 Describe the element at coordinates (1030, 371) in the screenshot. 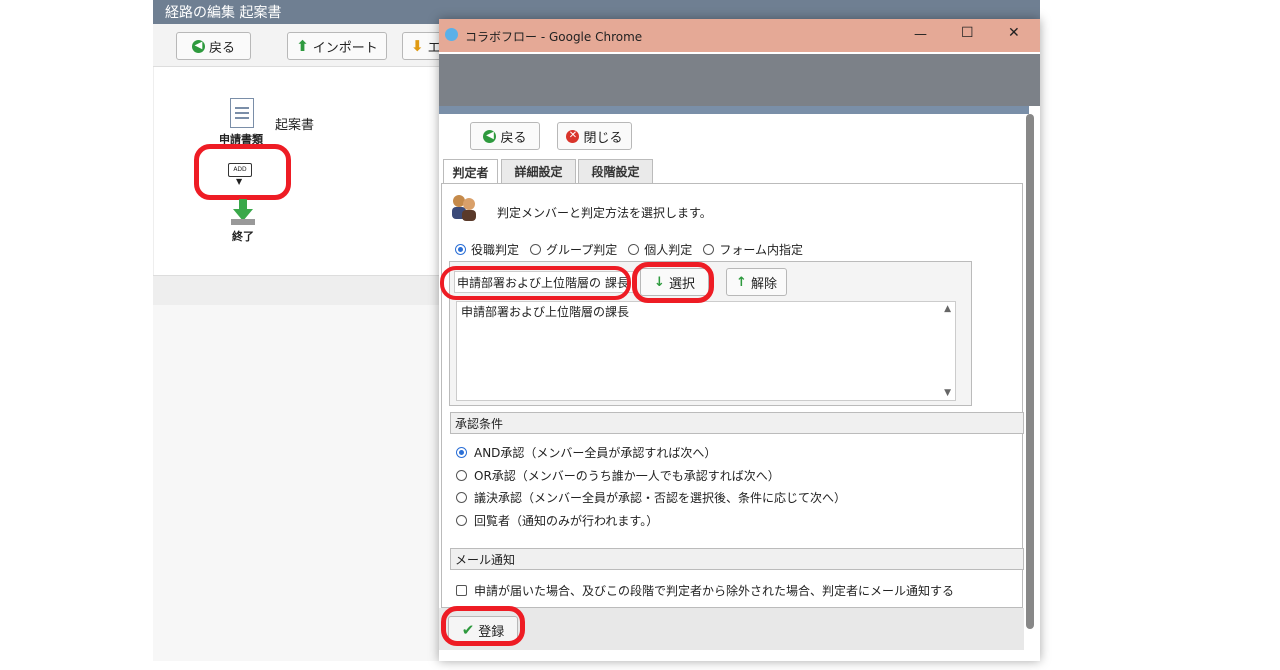

I see `popup-scrollbar` at that location.